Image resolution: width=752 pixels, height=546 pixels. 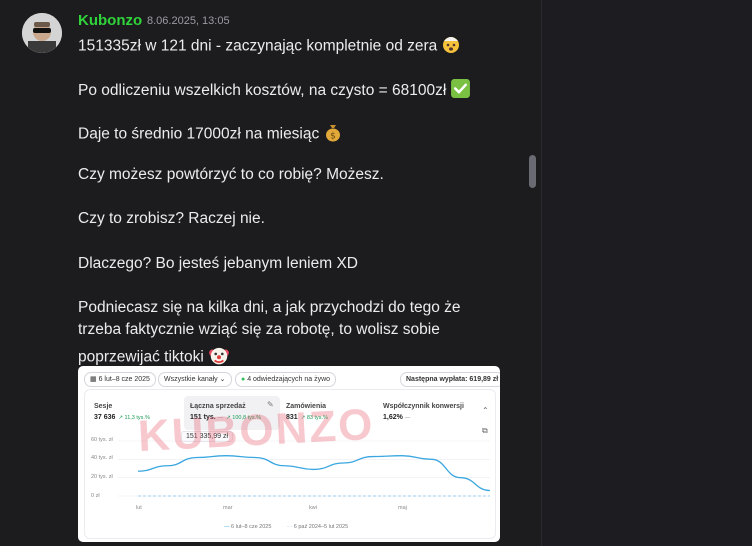 What do you see at coordinates (188, 21) in the screenshot?
I see `timestamp: 8.06.2025, 13:05` at bounding box center [188, 21].